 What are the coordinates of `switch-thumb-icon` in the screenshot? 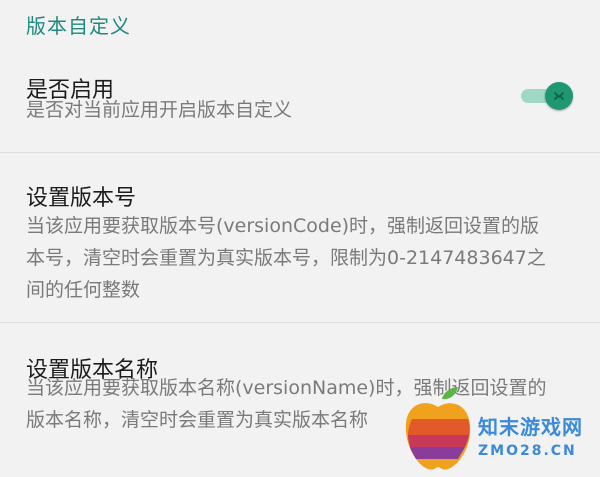 It's located at (559, 96).